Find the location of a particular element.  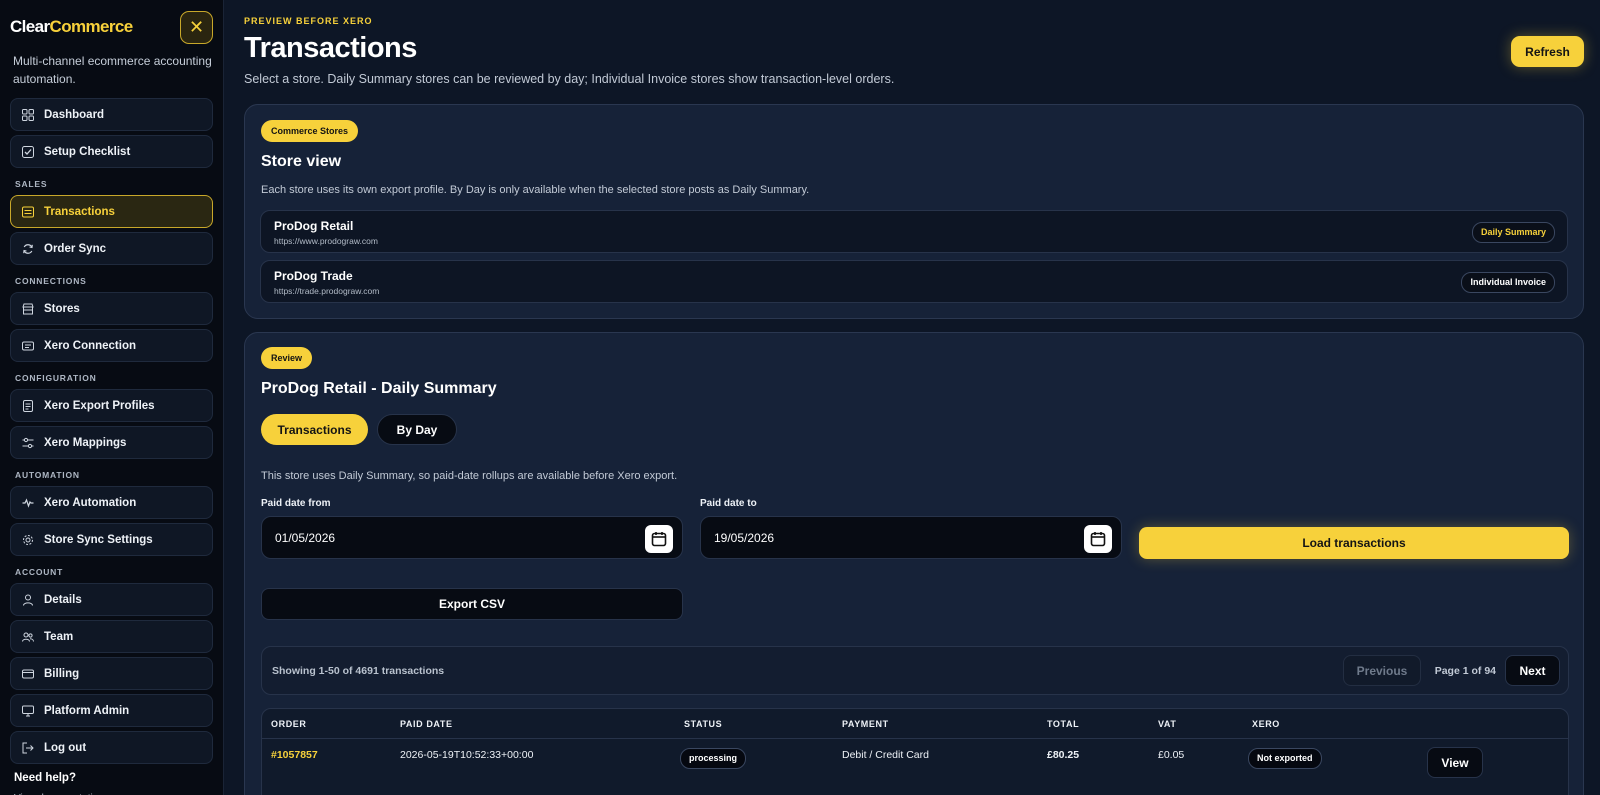

sidebar-item-setup-checklist: Setup Checklist is located at coordinates (111, 151).